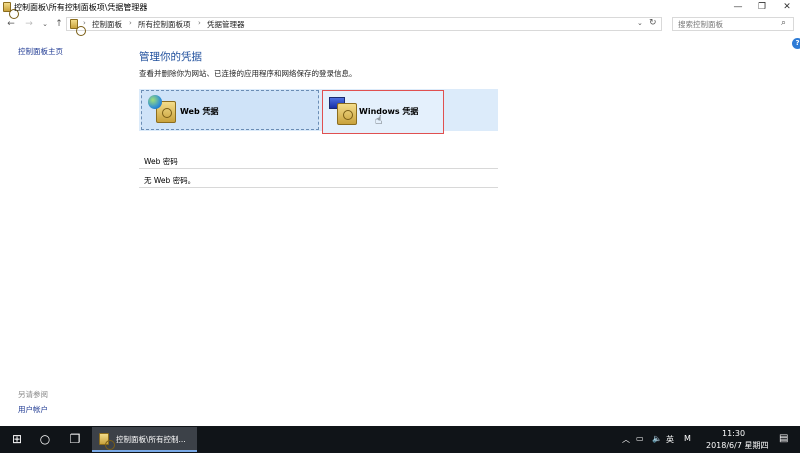 The width and height of the screenshot is (800, 453). Describe the element at coordinates (33, 394) in the screenshot. I see `sidebar-see-also-heading: 另请参阅` at that location.